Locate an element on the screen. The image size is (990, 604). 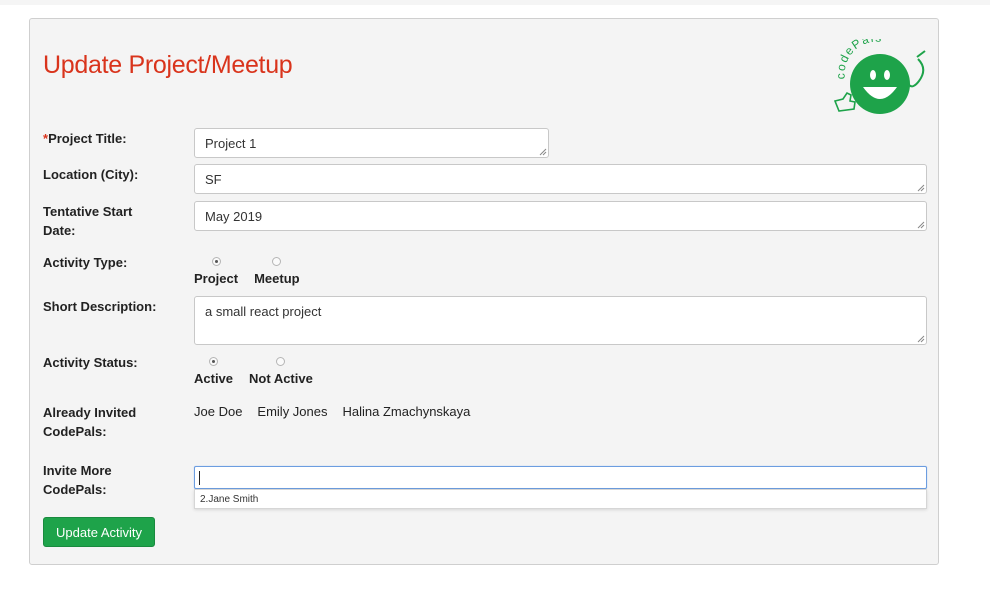
project-title-label: *Project Title: is located at coordinates (113, 138).